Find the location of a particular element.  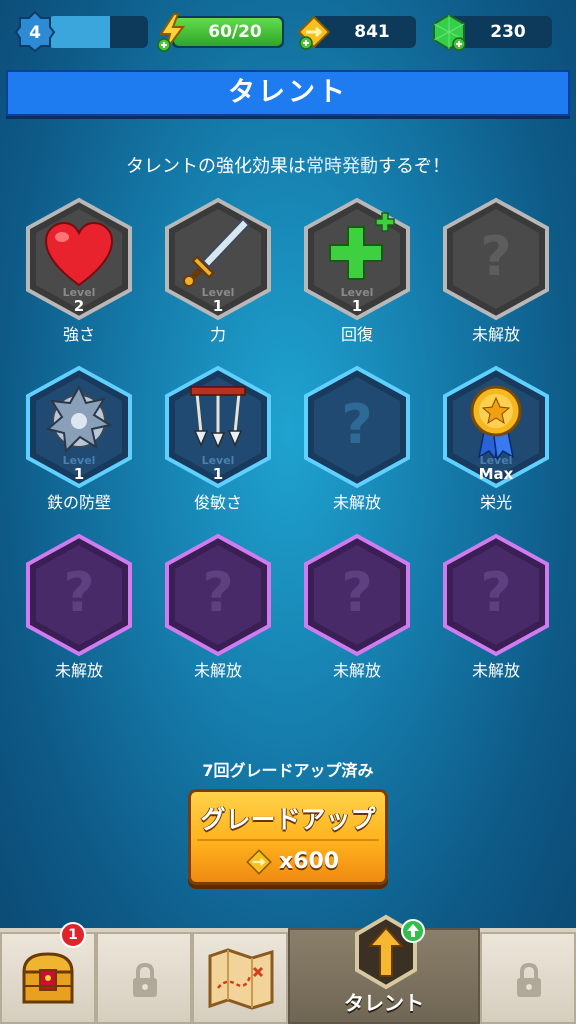

player-level: 4 is located at coordinates (35, 33).